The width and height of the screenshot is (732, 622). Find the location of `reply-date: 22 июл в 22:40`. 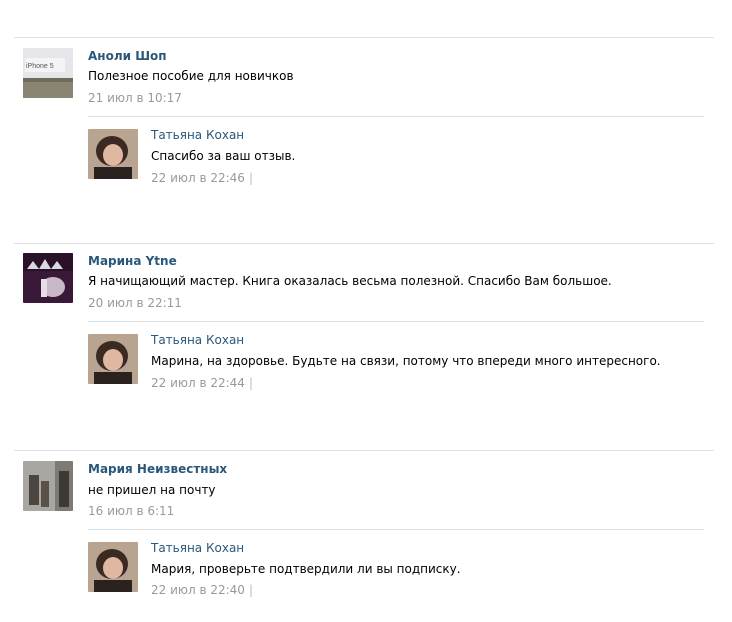

reply-date: 22 июл в 22:40 is located at coordinates (198, 590).